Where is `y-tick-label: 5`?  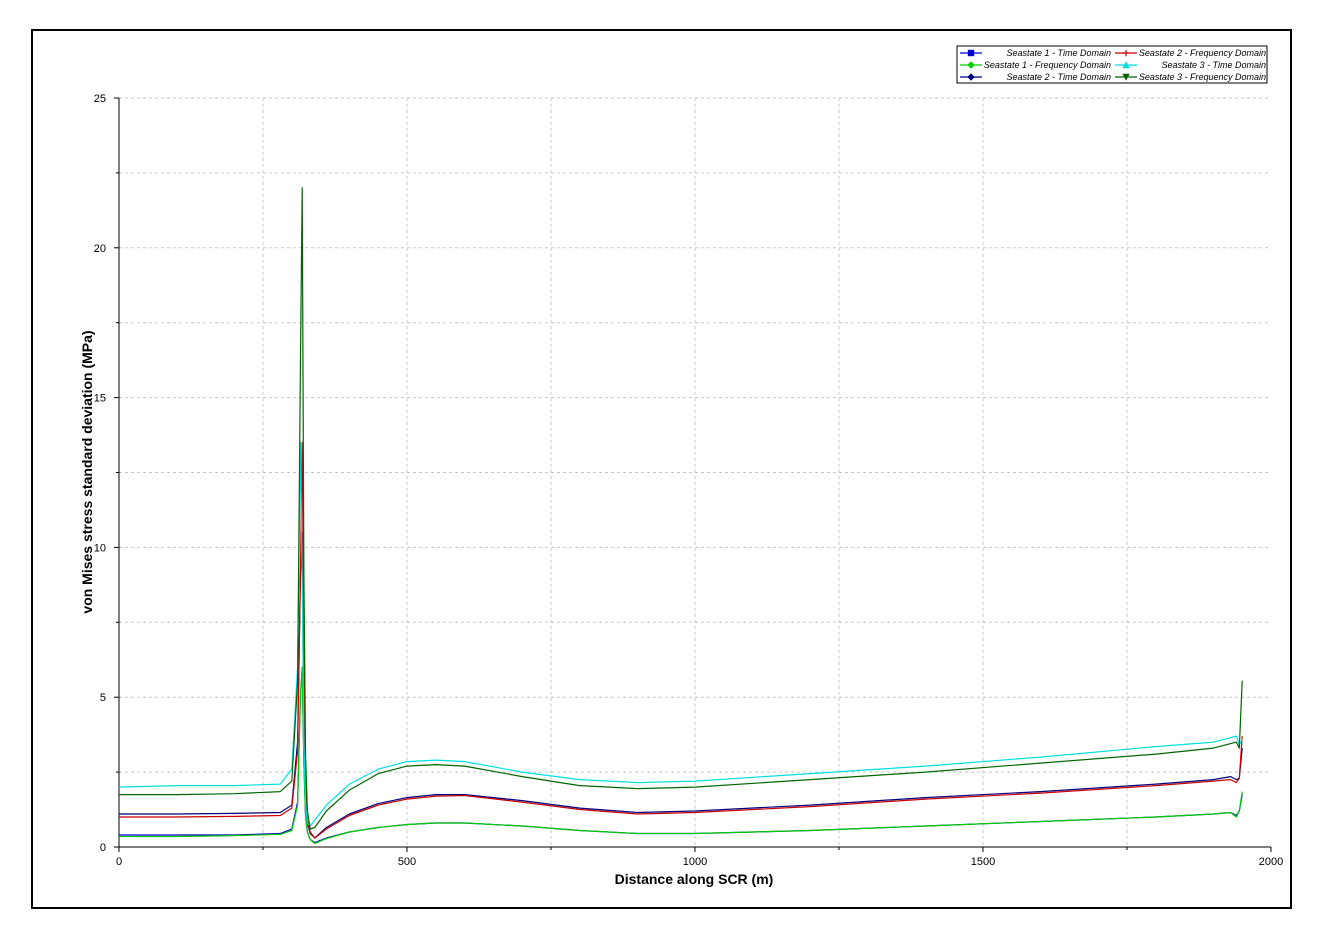 y-tick-label: 5 is located at coordinates (103, 698).